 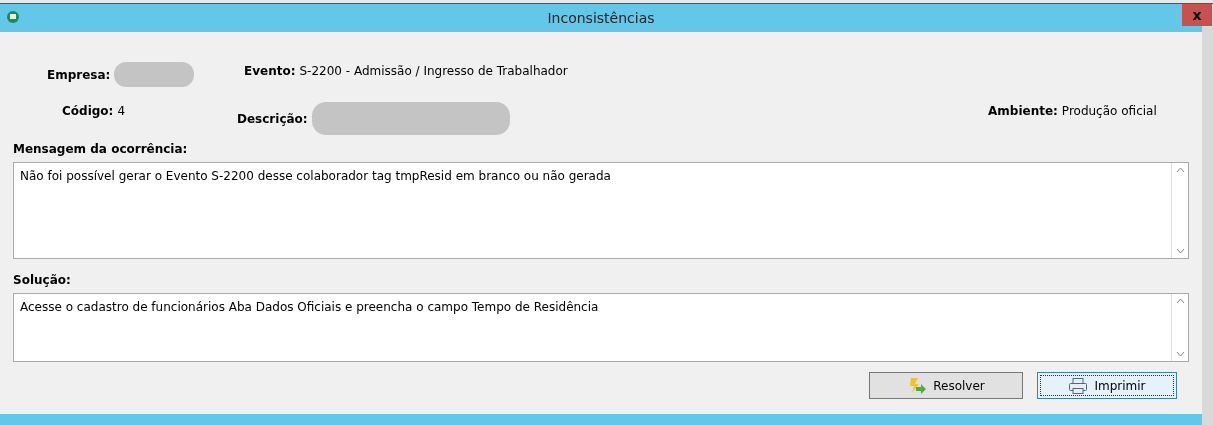 What do you see at coordinates (121, 111) in the screenshot?
I see `field-value: 4` at bounding box center [121, 111].